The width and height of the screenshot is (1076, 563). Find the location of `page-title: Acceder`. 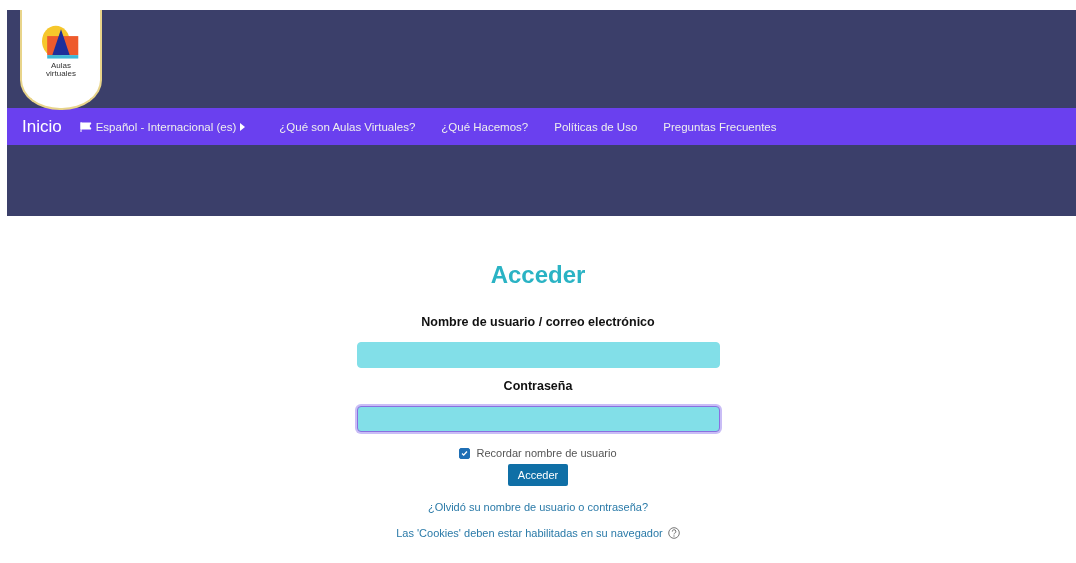

page-title: Acceder is located at coordinates (538, 275).